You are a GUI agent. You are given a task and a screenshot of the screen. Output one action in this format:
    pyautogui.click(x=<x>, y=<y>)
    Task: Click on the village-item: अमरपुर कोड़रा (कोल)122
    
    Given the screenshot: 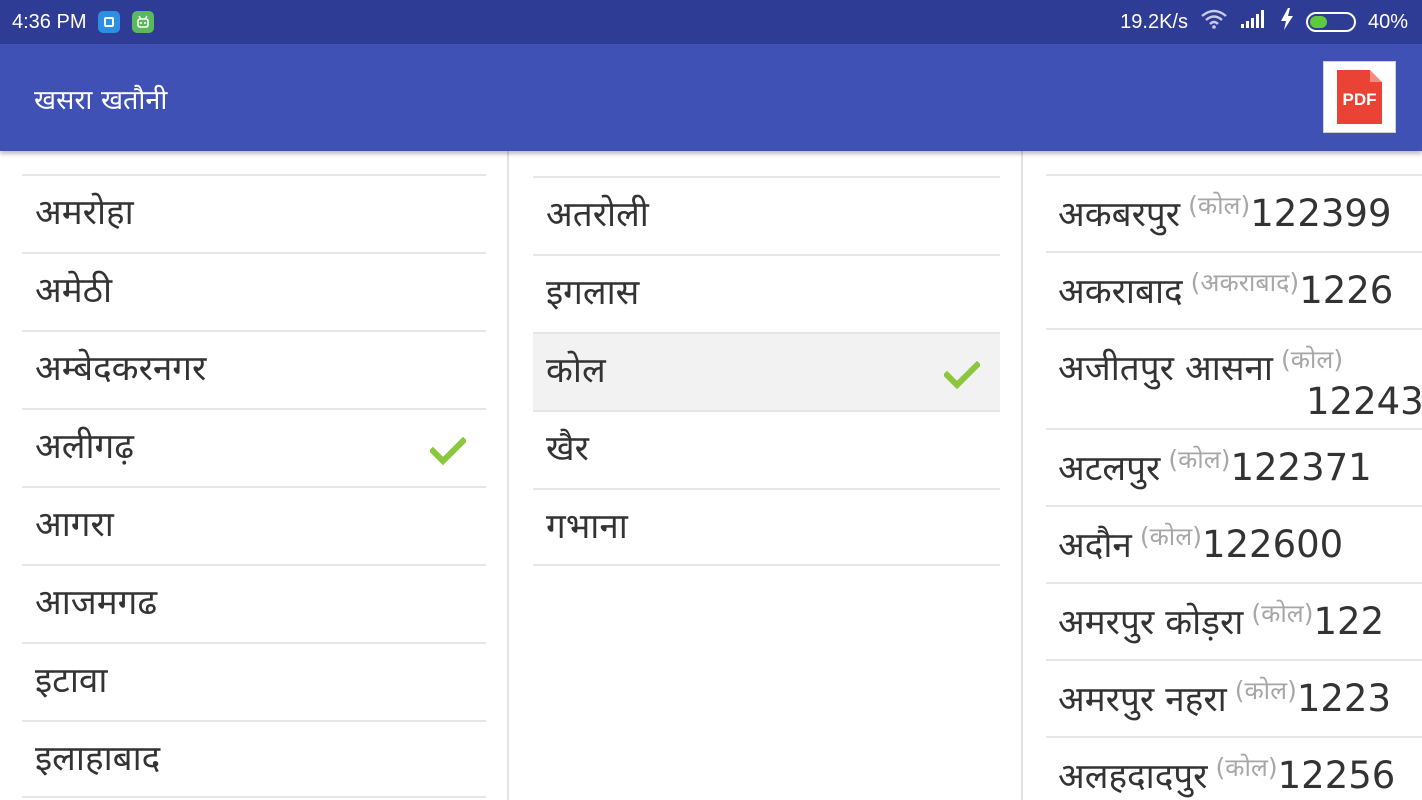 What is the action you would take?
    pyautogui.click(x=1234, y=620)
    